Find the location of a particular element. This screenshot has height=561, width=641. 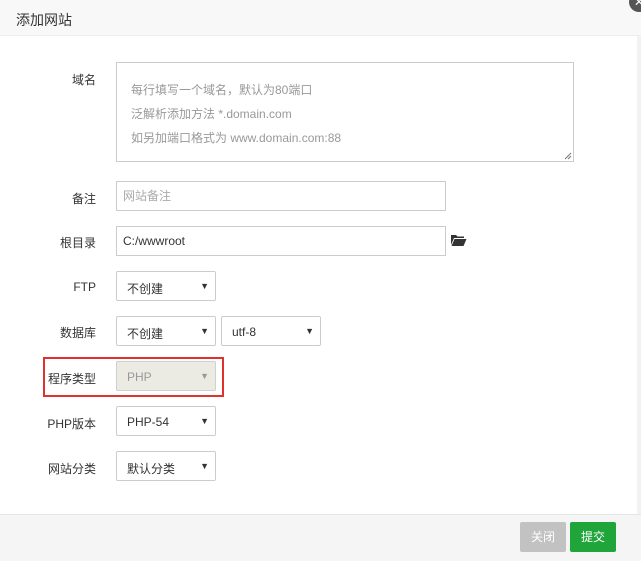

php-version-selected: PHP-54 is located at coordinates (148, 422).